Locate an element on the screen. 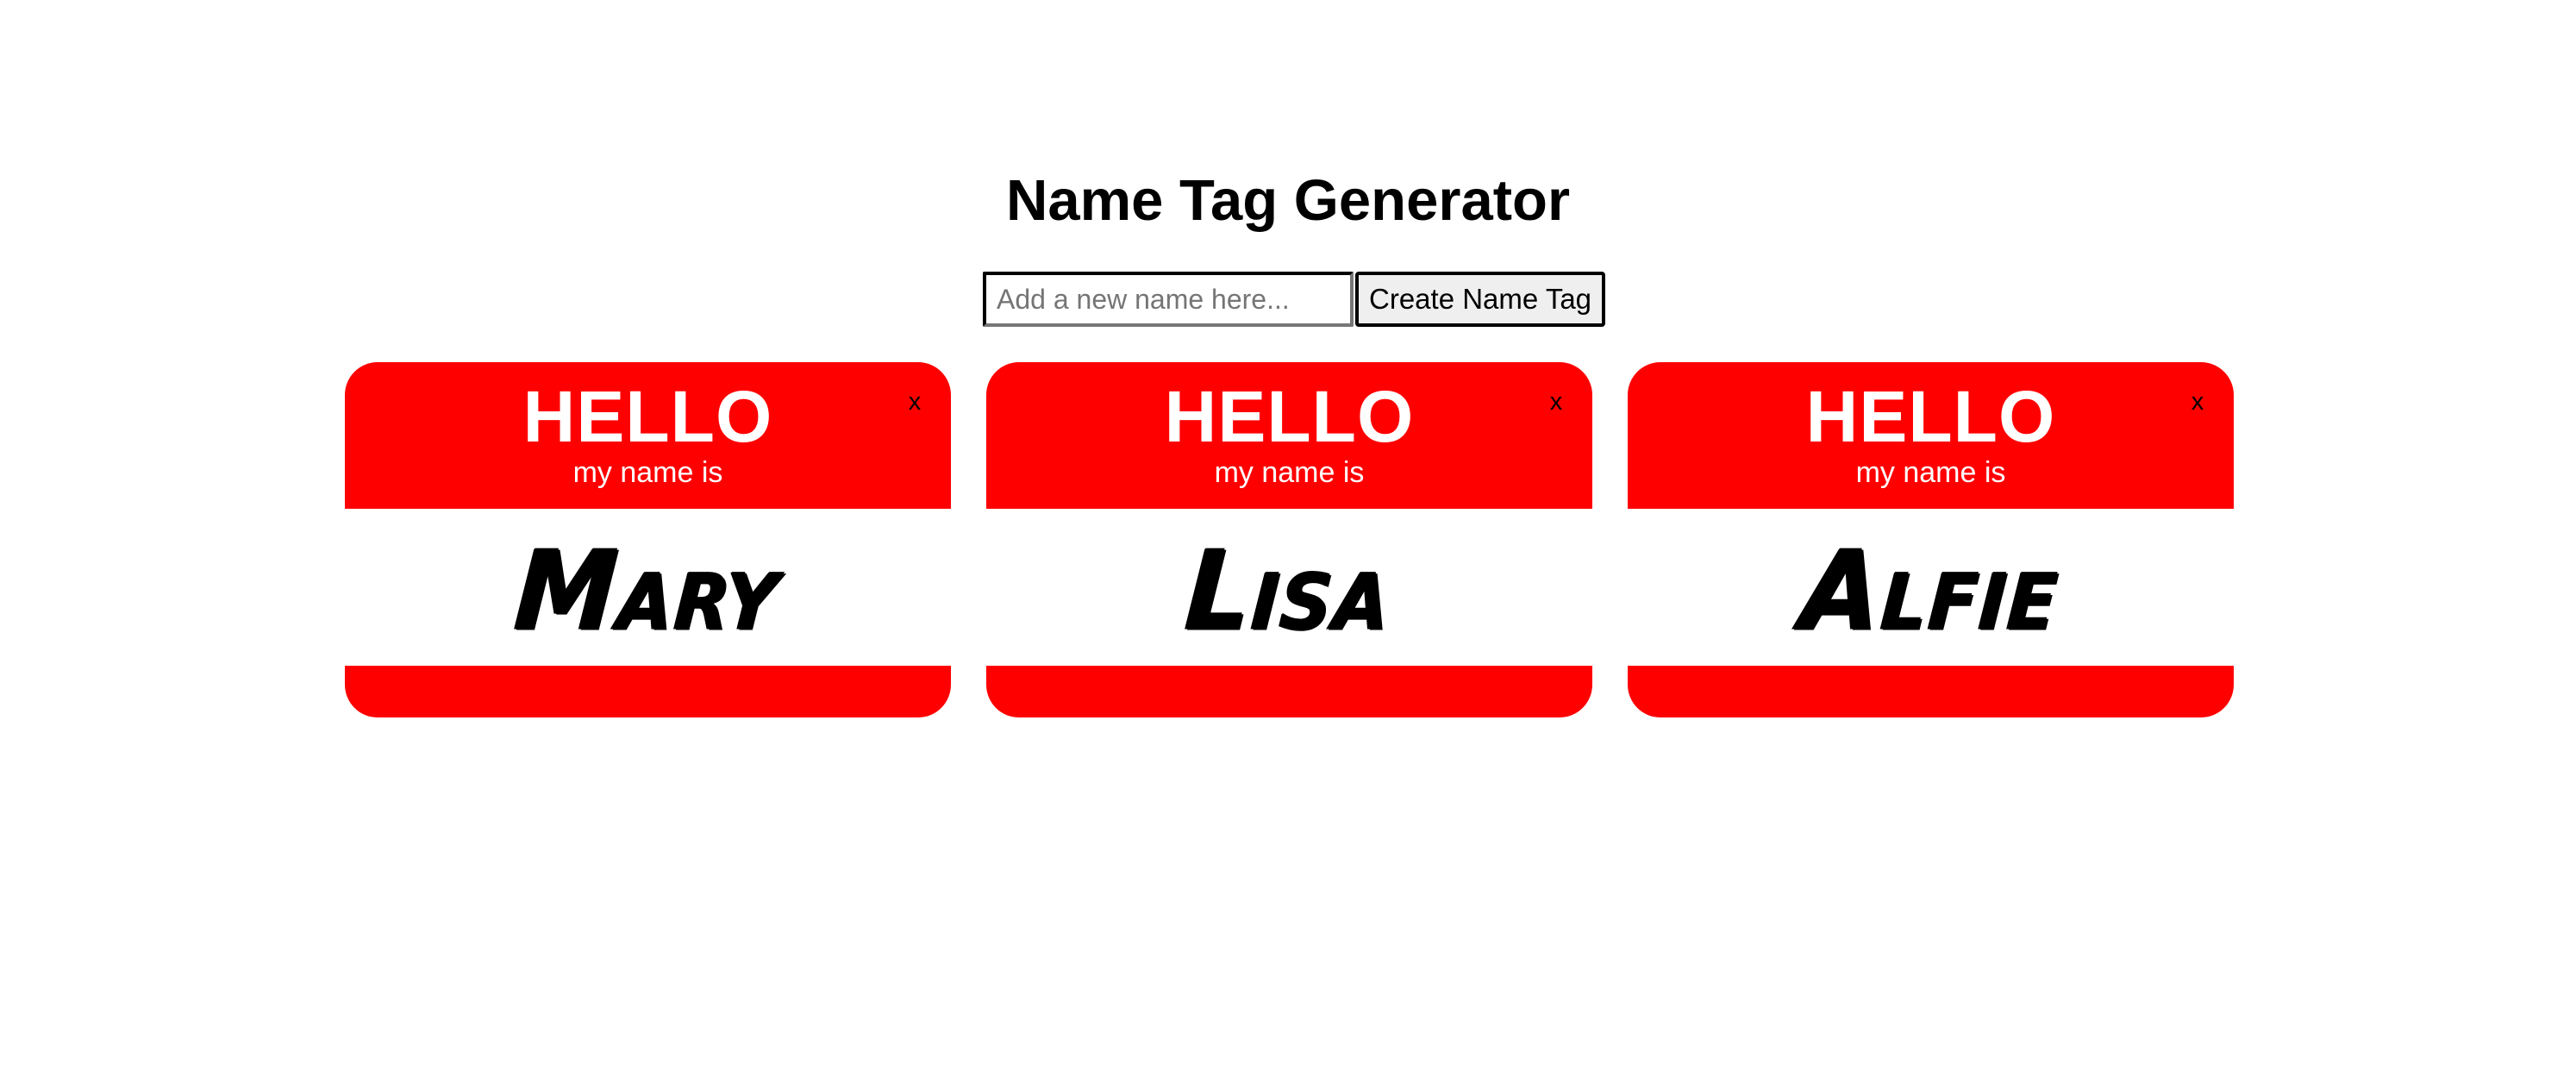 The width and height of the screenshot is (2576, 1090). tag-name-area: Lisa is located at coordinates (1289, 588).